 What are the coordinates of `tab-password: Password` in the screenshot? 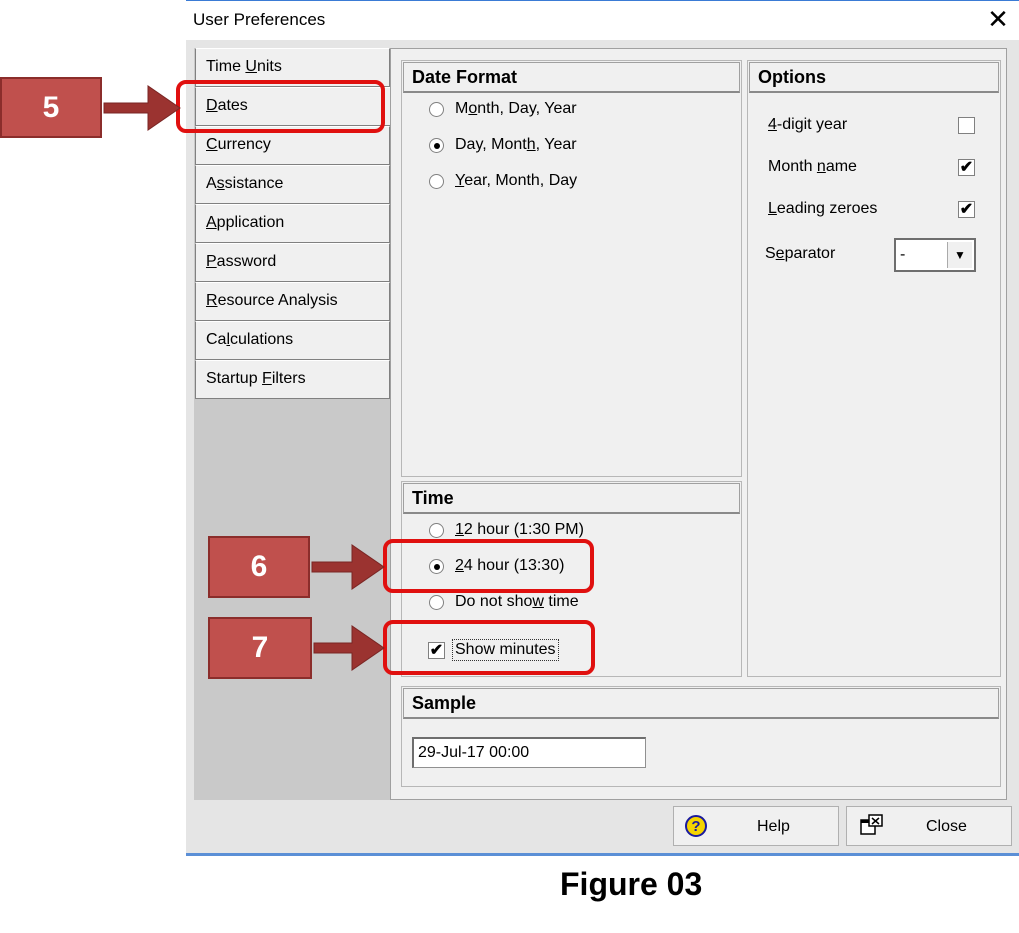 It's located at (292, 262).